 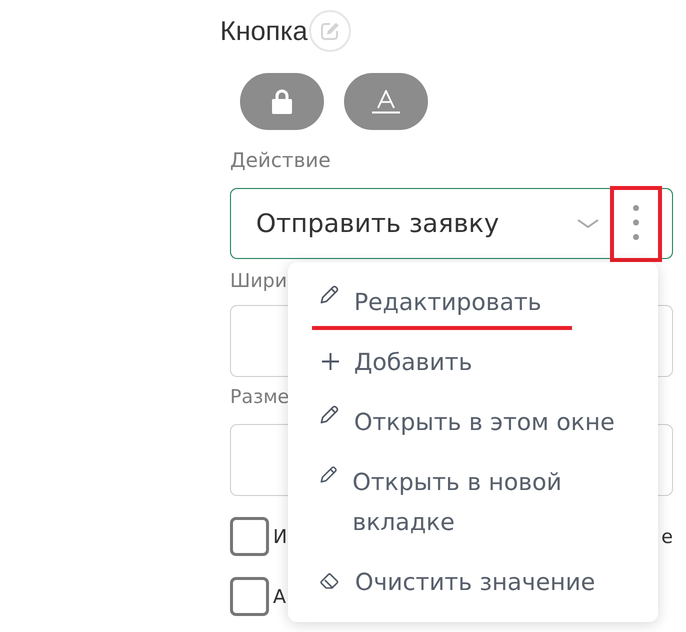 What do you see at coordinates (279, 597) in the screenshot?
I see `checkbox-label: А` at bounding box center [279, 597].